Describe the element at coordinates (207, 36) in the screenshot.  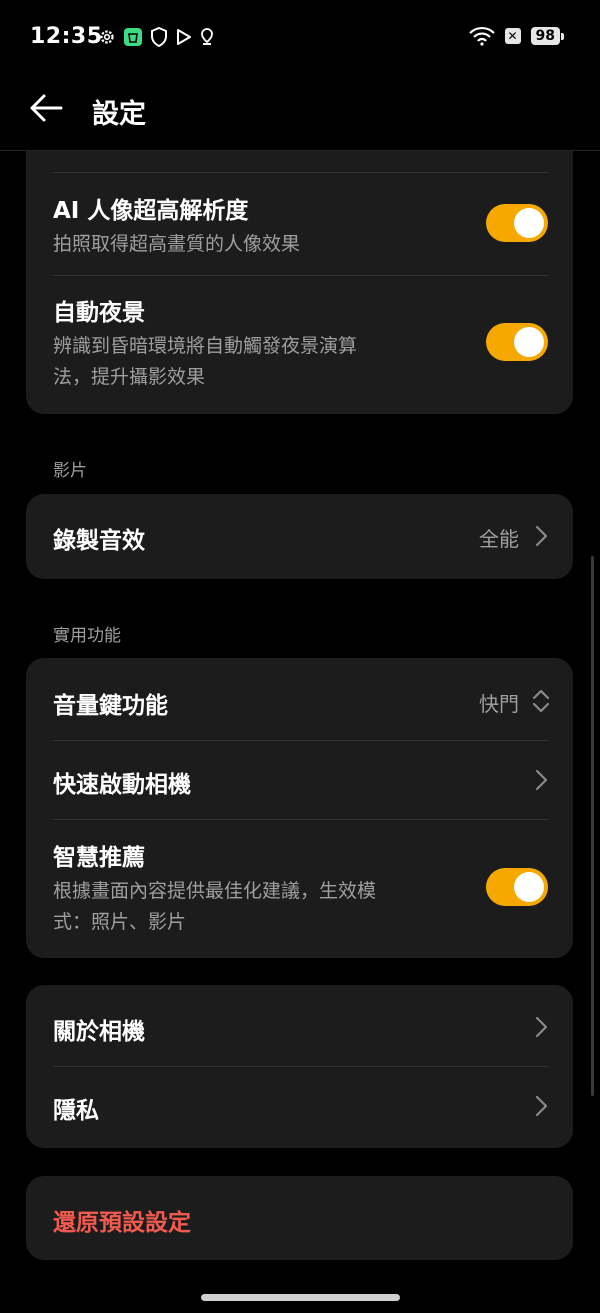
I see `location-pin-icon` at that location.